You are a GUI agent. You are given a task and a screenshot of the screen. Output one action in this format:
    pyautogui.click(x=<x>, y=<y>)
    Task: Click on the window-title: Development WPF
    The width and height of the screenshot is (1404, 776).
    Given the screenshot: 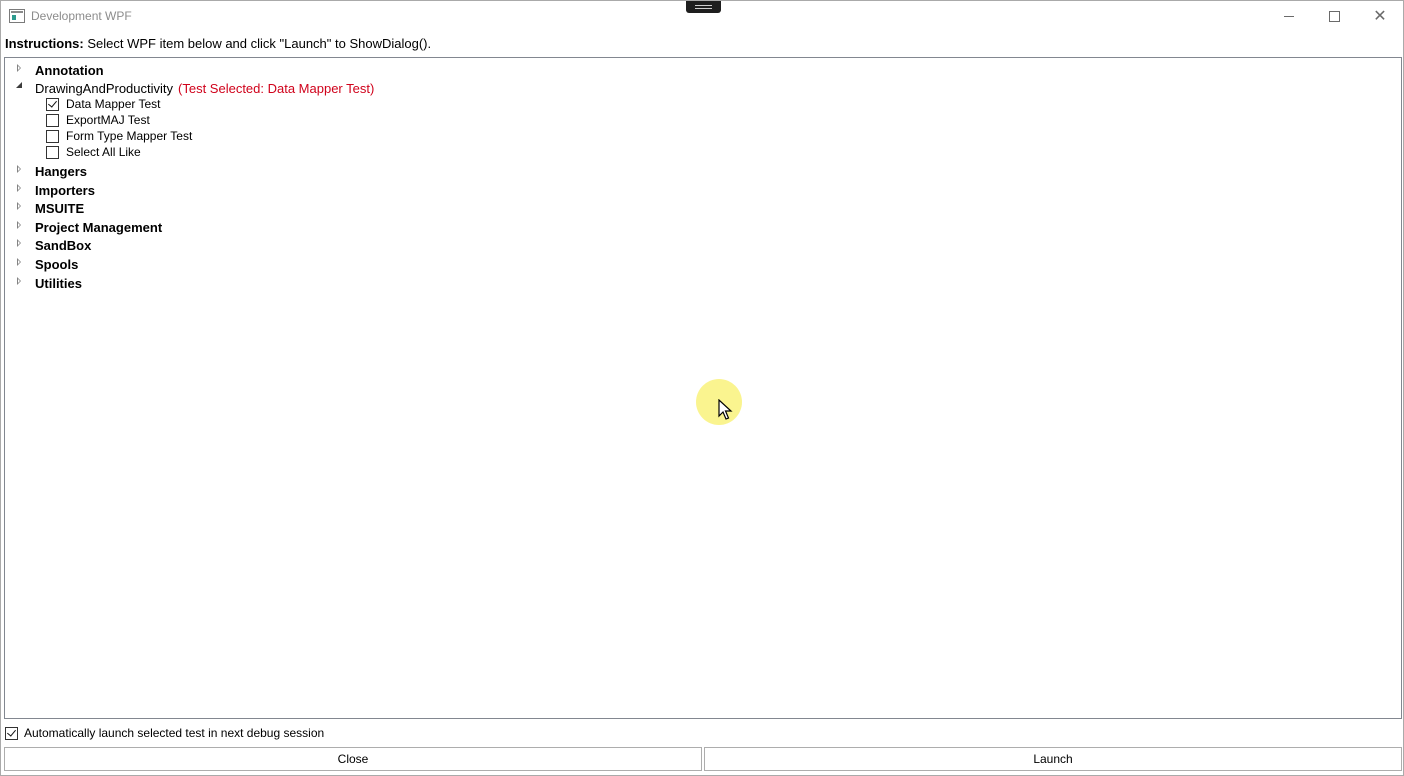 What is the action you would take?
    pyautogui.click(x=81, y=16)
    